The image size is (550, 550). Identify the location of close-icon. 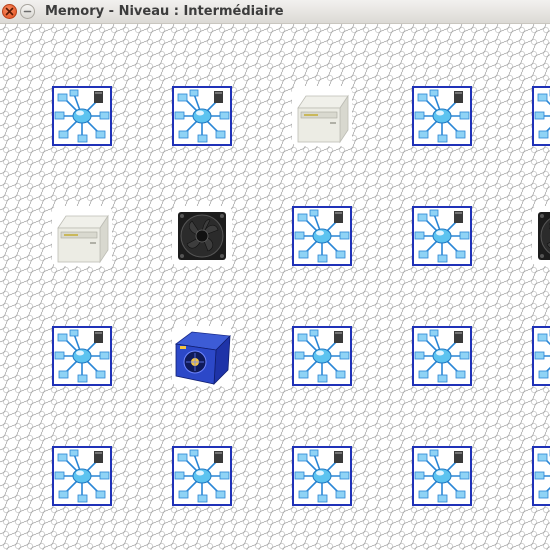
(9, 11).